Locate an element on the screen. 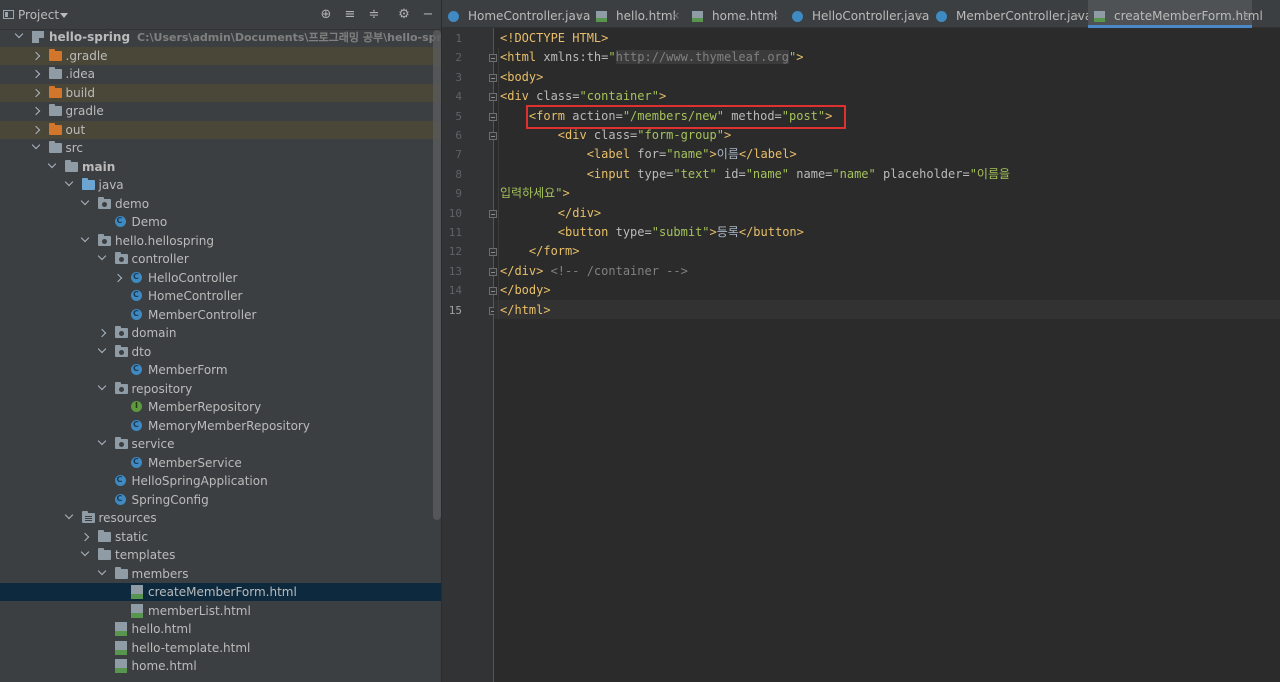  tree-item-demo: Demo is located at coordinates (220, 222).